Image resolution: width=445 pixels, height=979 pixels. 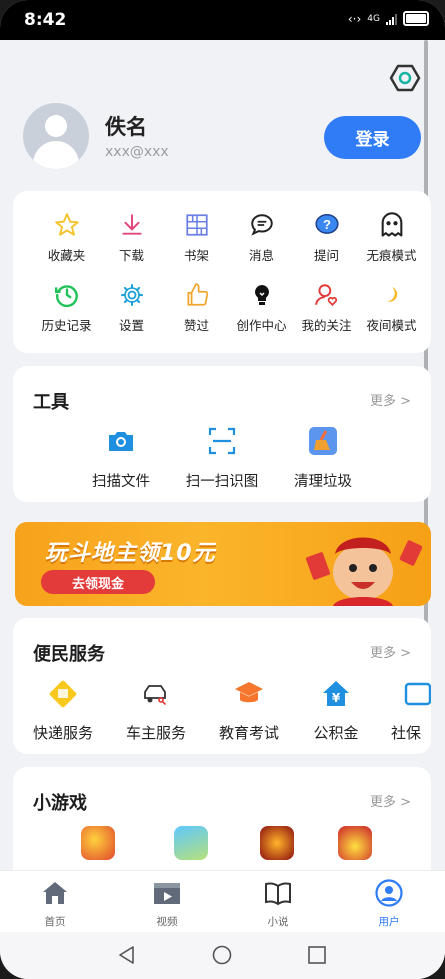 I want to click on service-label: 快递服务, so click(x=62, y=733).